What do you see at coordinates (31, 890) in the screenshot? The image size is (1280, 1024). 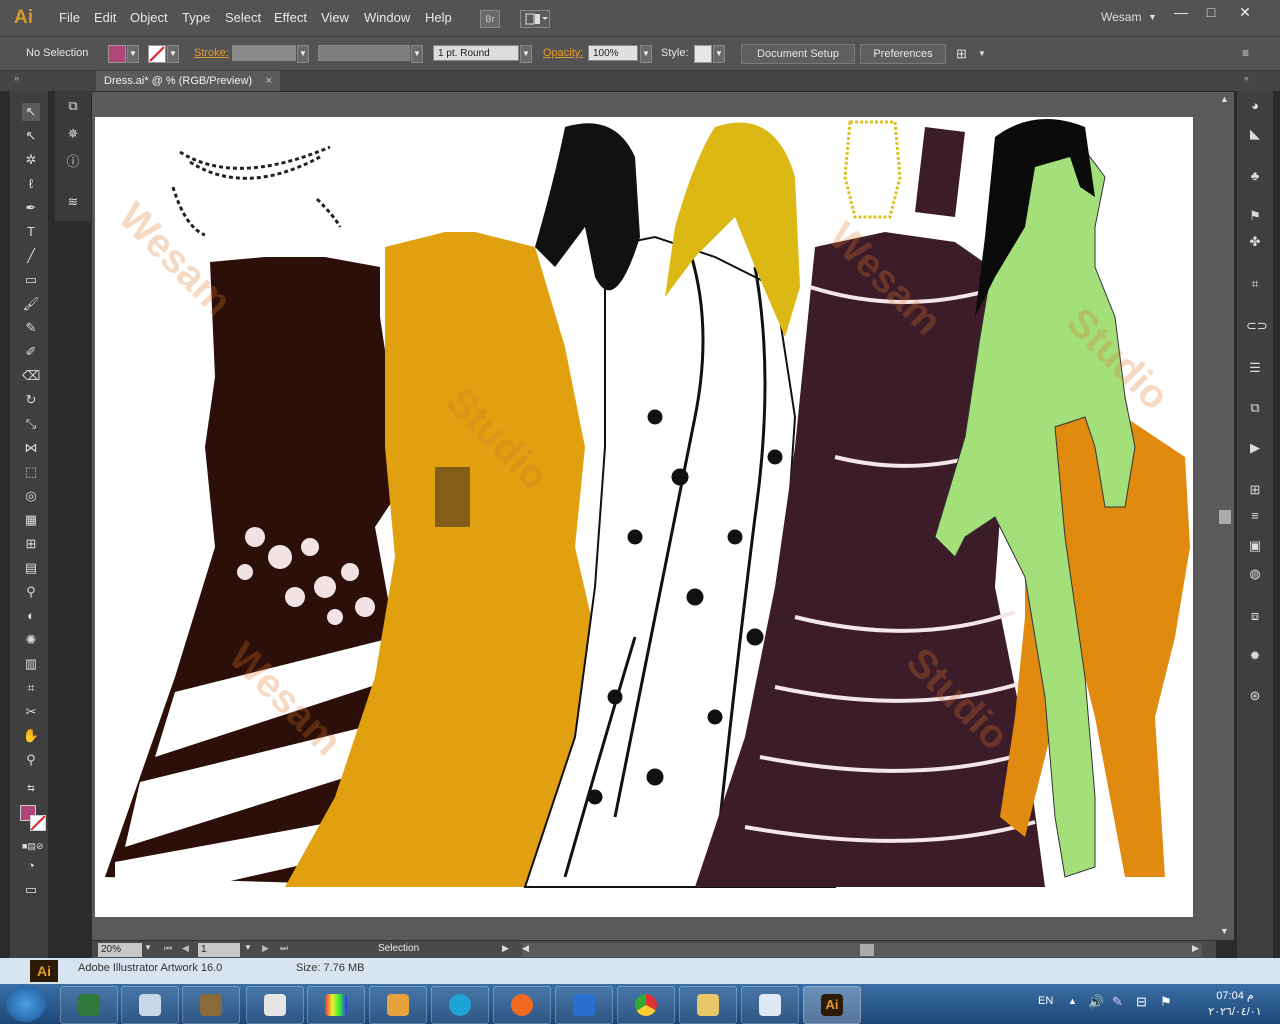 I see `screen-mode-icon: ▭` at bounding box center [31, 890].